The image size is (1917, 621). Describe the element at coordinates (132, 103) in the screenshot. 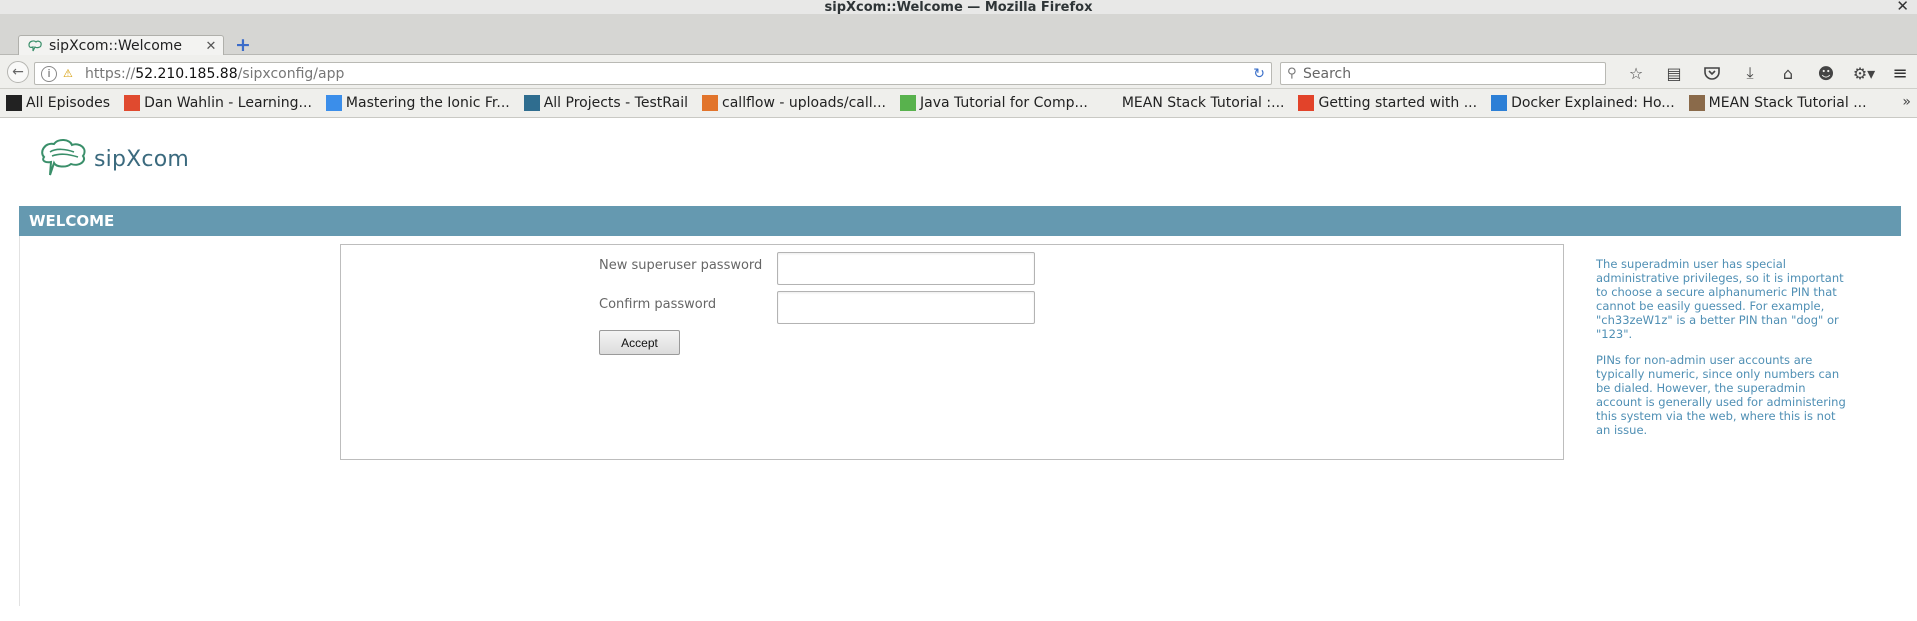

I see `windows-icon` at that location.